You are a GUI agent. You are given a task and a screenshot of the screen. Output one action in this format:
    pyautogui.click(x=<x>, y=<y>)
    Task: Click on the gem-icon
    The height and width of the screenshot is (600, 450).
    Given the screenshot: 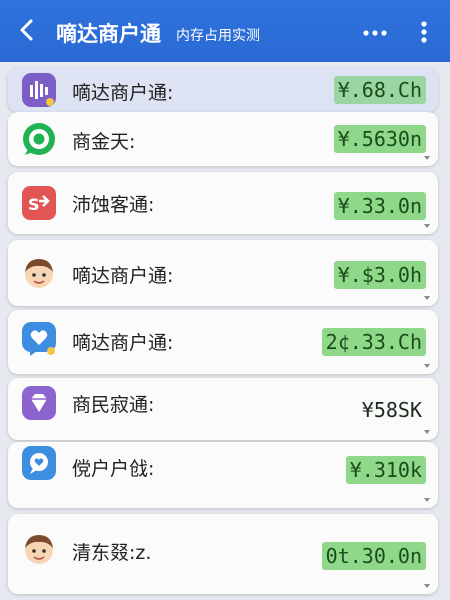 What is the action you would take?
    pyautogui.click(x=39, y=403)
    